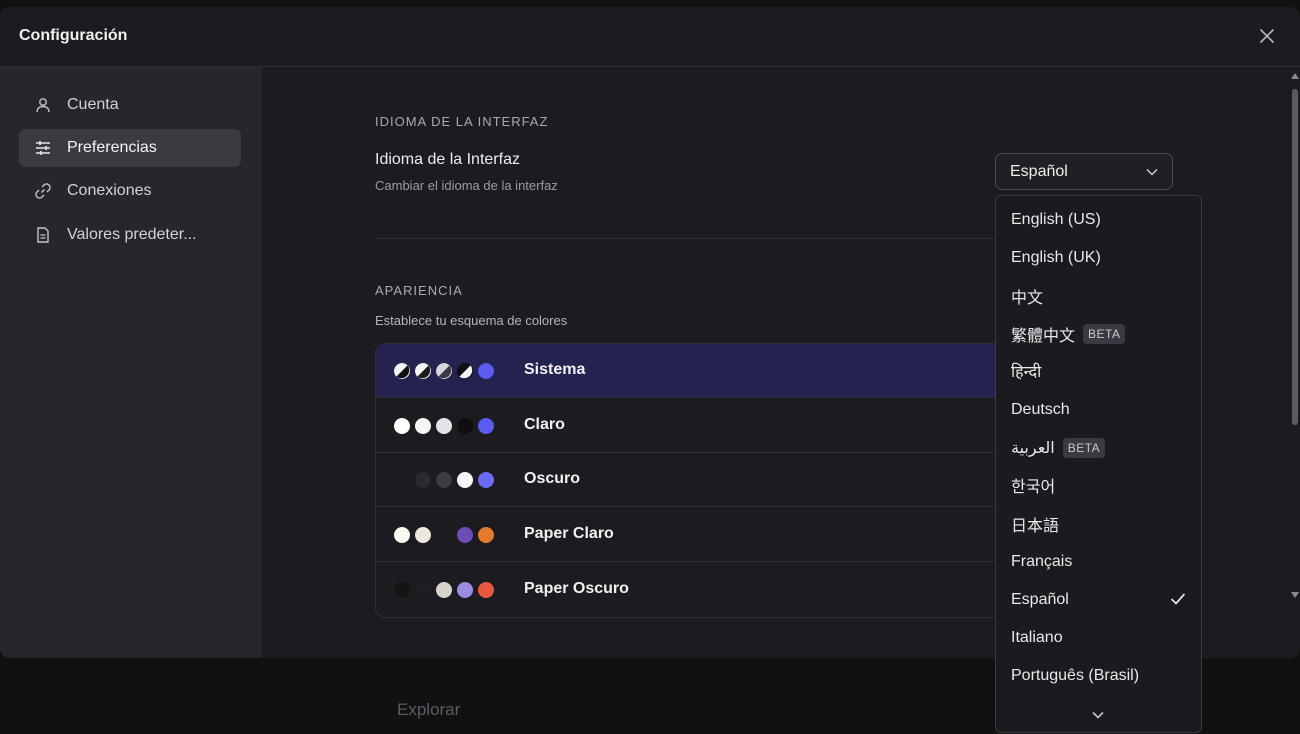  What do you see at coordinates (93, 104) in the screenshot?
I see `sidebar-item-label: Cuenta` at bounding box center [93, 104].